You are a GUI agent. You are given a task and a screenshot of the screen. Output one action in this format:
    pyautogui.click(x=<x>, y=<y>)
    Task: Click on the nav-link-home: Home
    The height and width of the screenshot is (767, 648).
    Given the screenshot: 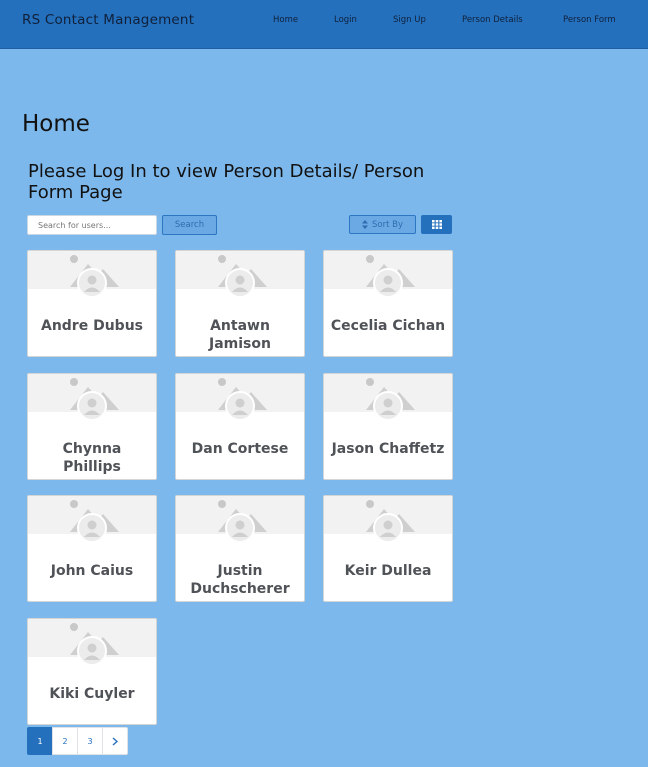 What is the action you would take?
    pyautogui.click(x=285, y=20)
    